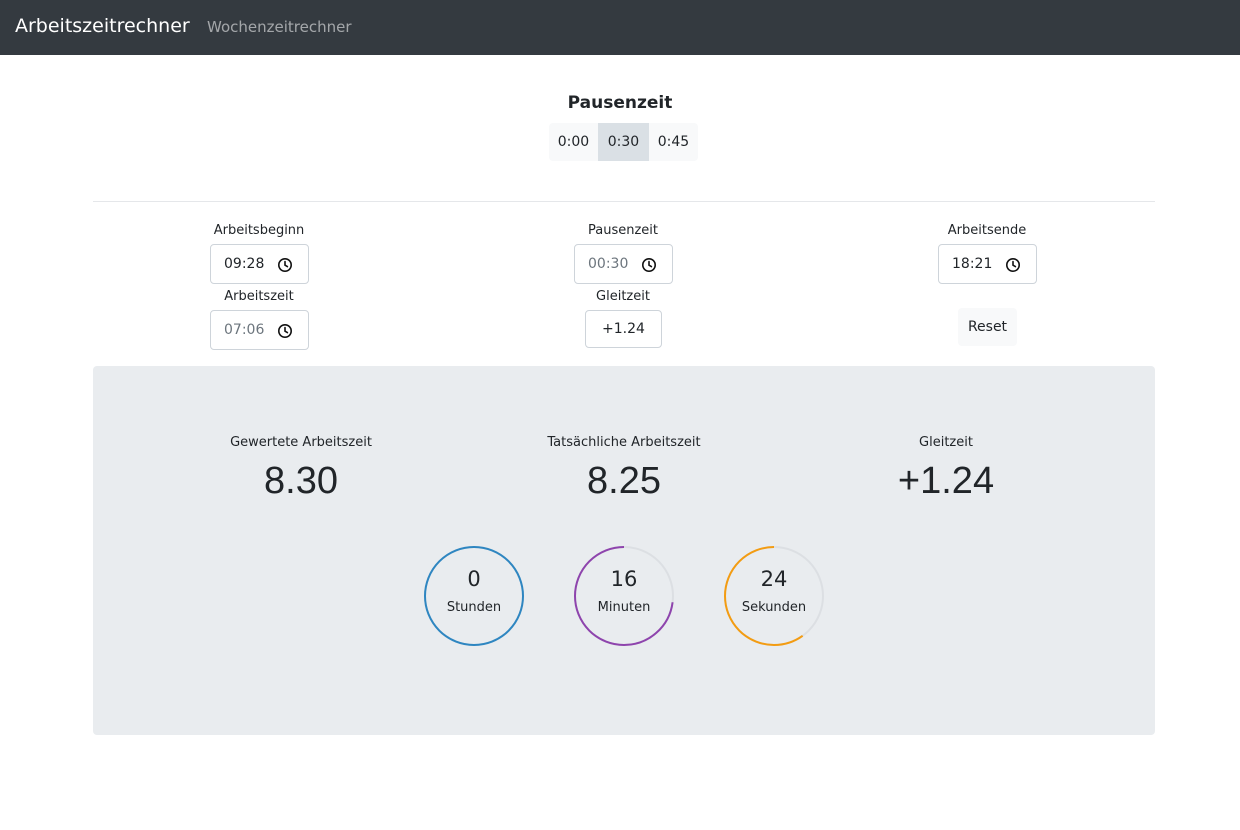 The image size is (1240, 830). What do you see at coordinates (259, 230) in the screenshot?
I see `start-time-label: Arbeitsbeginn` at bounding box center [259, 230].